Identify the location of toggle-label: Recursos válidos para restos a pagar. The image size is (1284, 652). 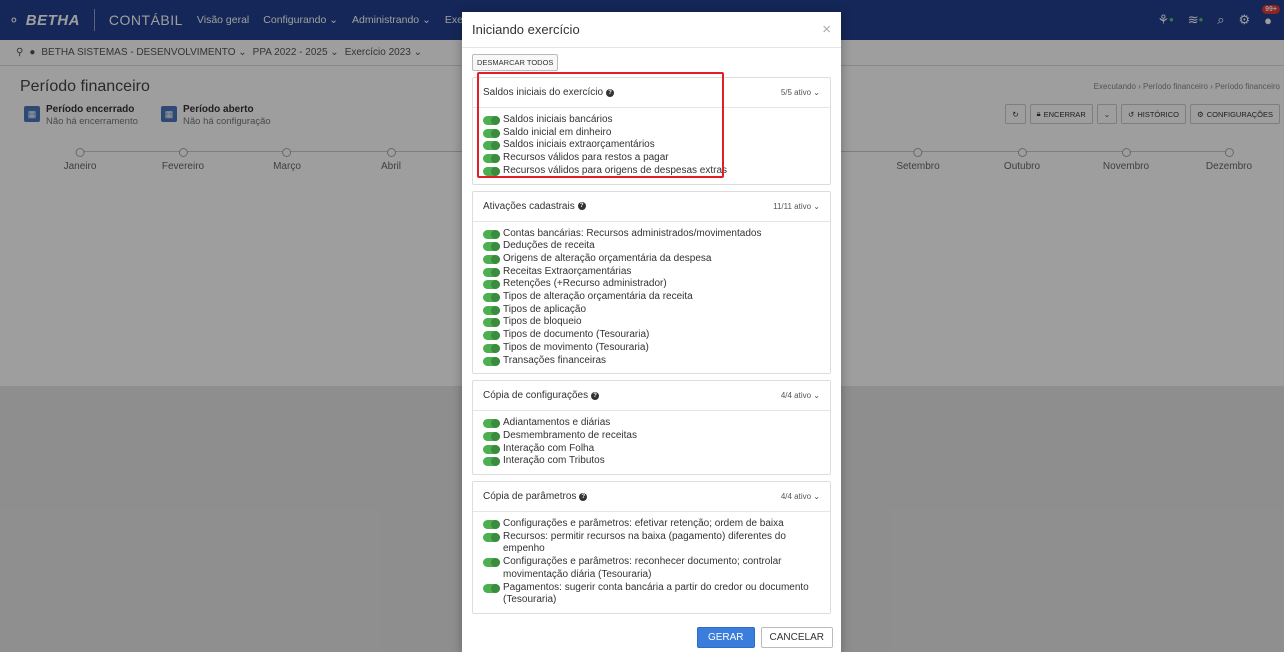
(586, 158).